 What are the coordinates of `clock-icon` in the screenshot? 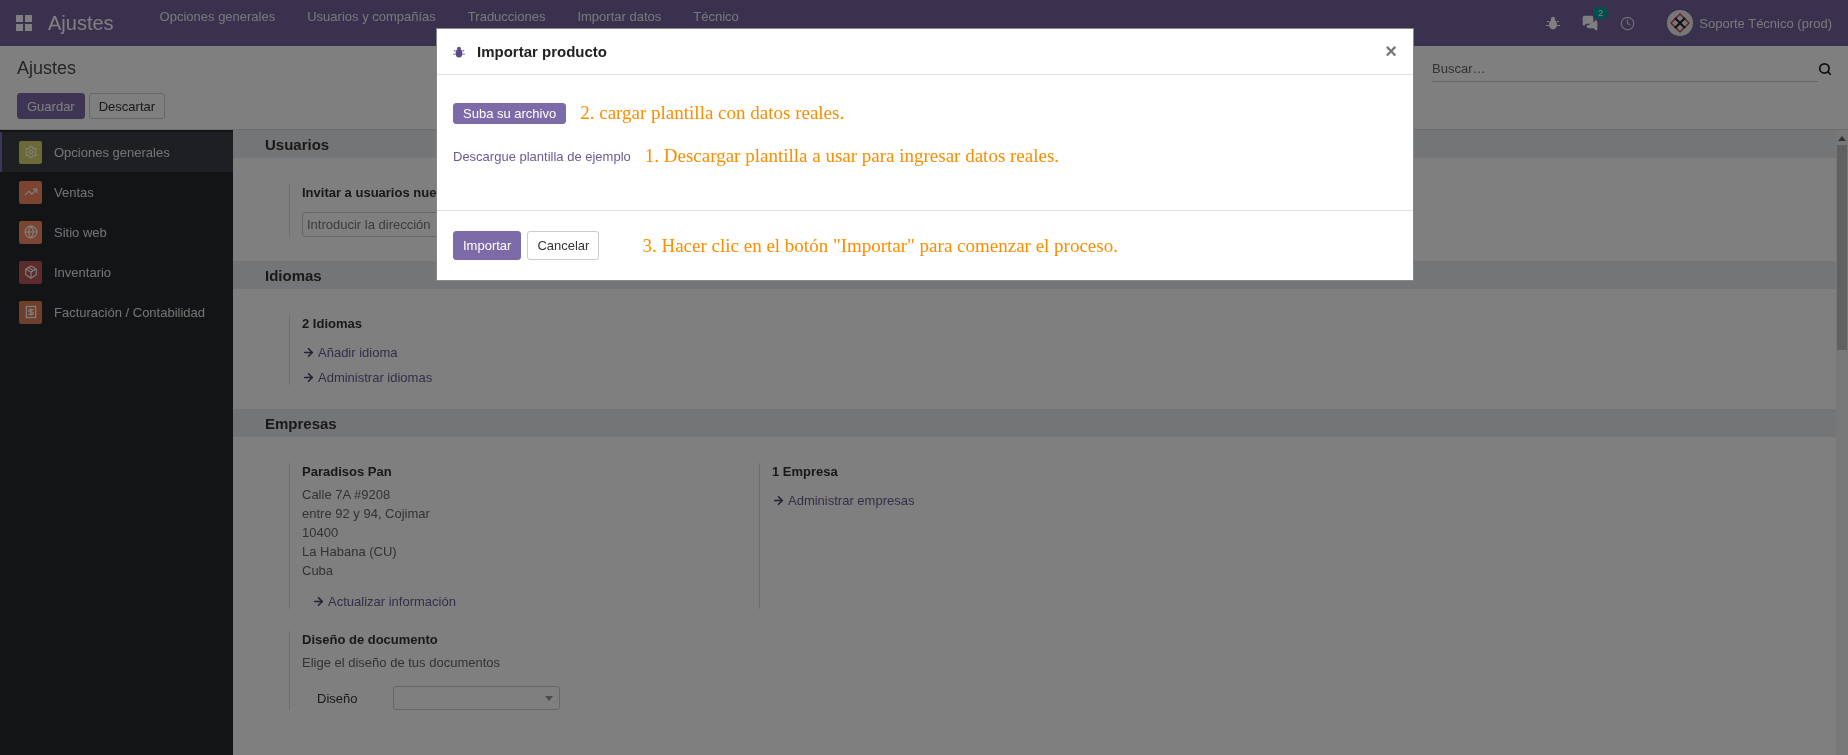 It's located at (1628, 23).